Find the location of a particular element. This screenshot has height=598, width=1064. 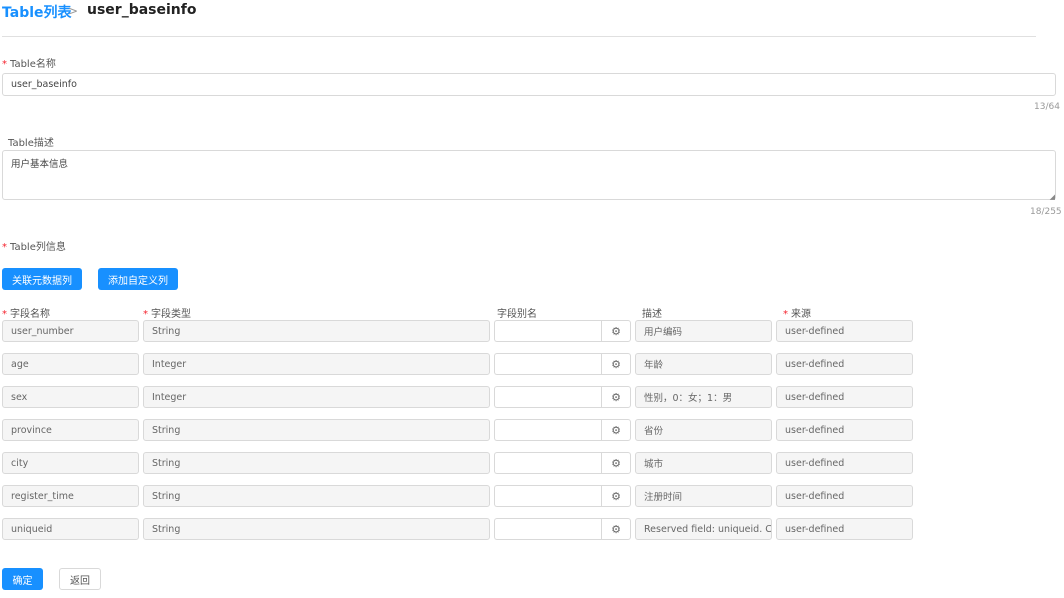

description-cell: 城市 is located at coordinates (703, 463).